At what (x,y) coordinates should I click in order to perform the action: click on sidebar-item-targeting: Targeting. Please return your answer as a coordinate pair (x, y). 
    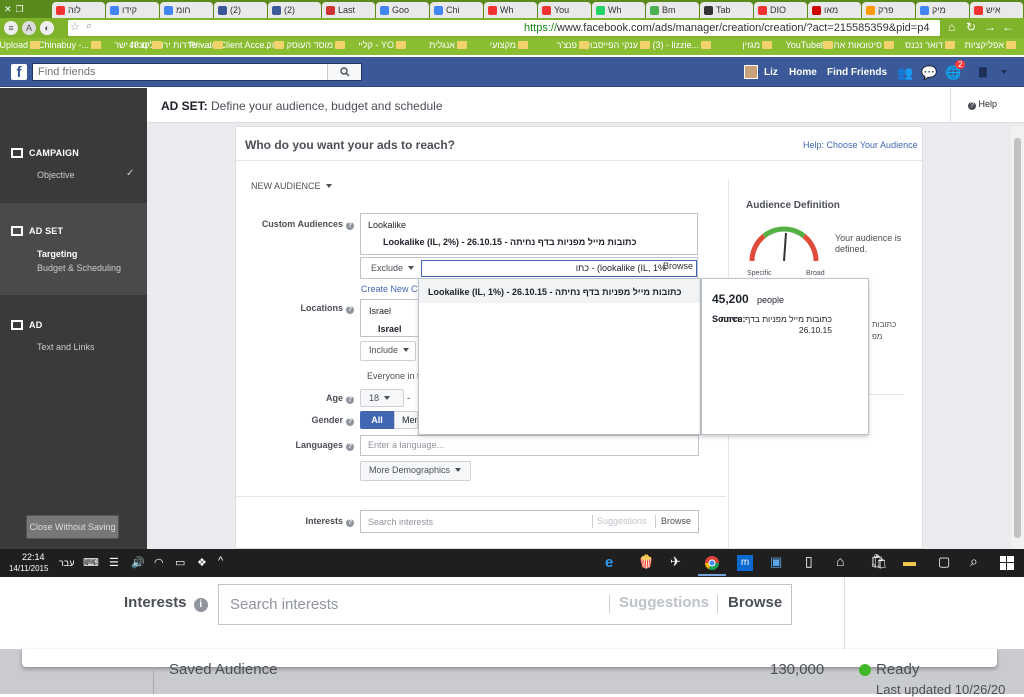
    Looking at the image, I should click on (57, 254).